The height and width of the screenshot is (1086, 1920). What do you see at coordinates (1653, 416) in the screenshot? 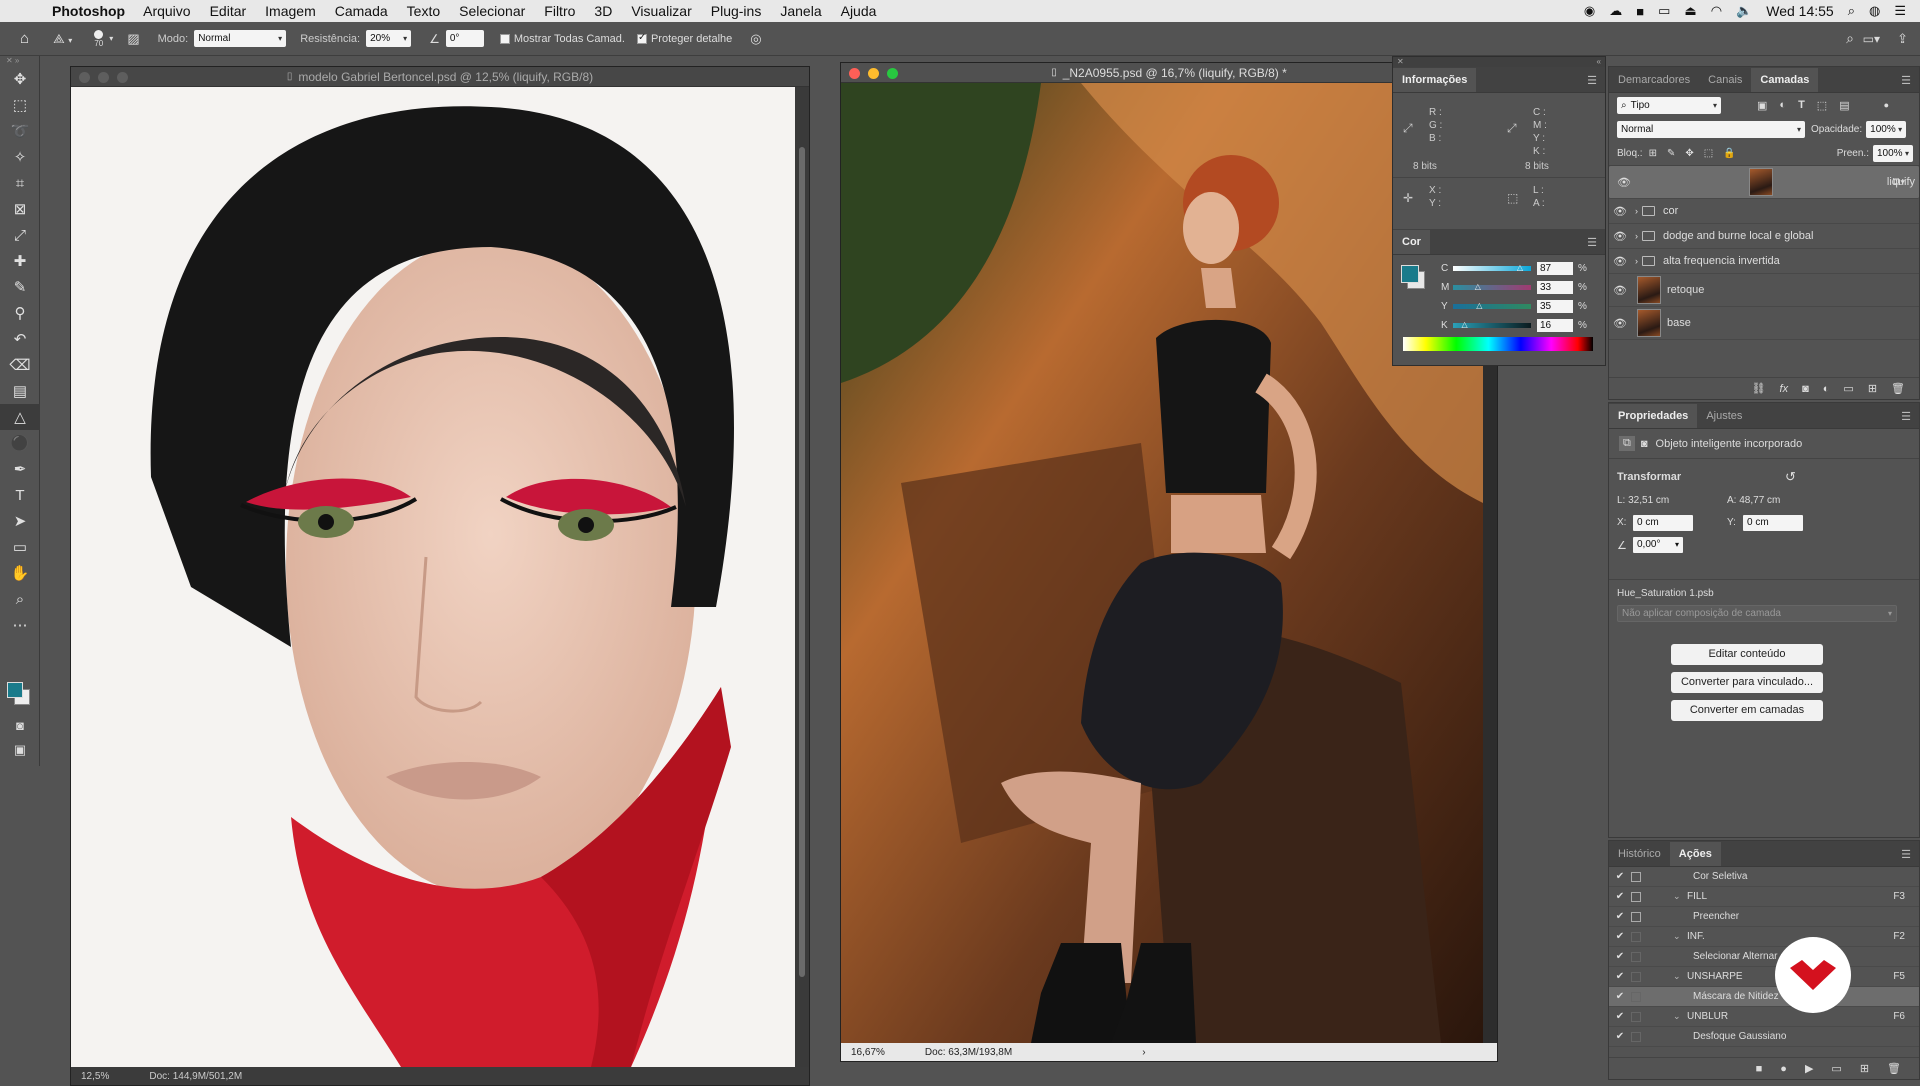
I see `tab-propriedades: Propriedades` at bounding box center [1653, 416].